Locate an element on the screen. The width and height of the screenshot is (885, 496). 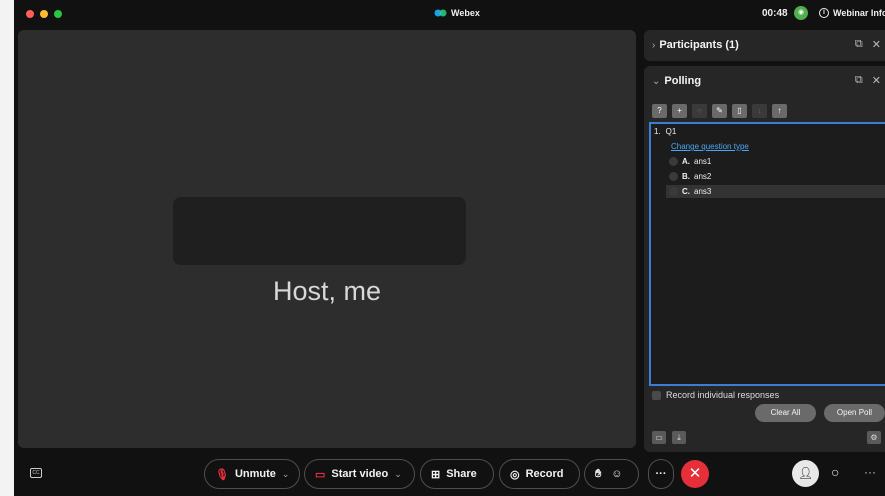
disabled-tool-icon: ○ is located at coordinates (699, 111).